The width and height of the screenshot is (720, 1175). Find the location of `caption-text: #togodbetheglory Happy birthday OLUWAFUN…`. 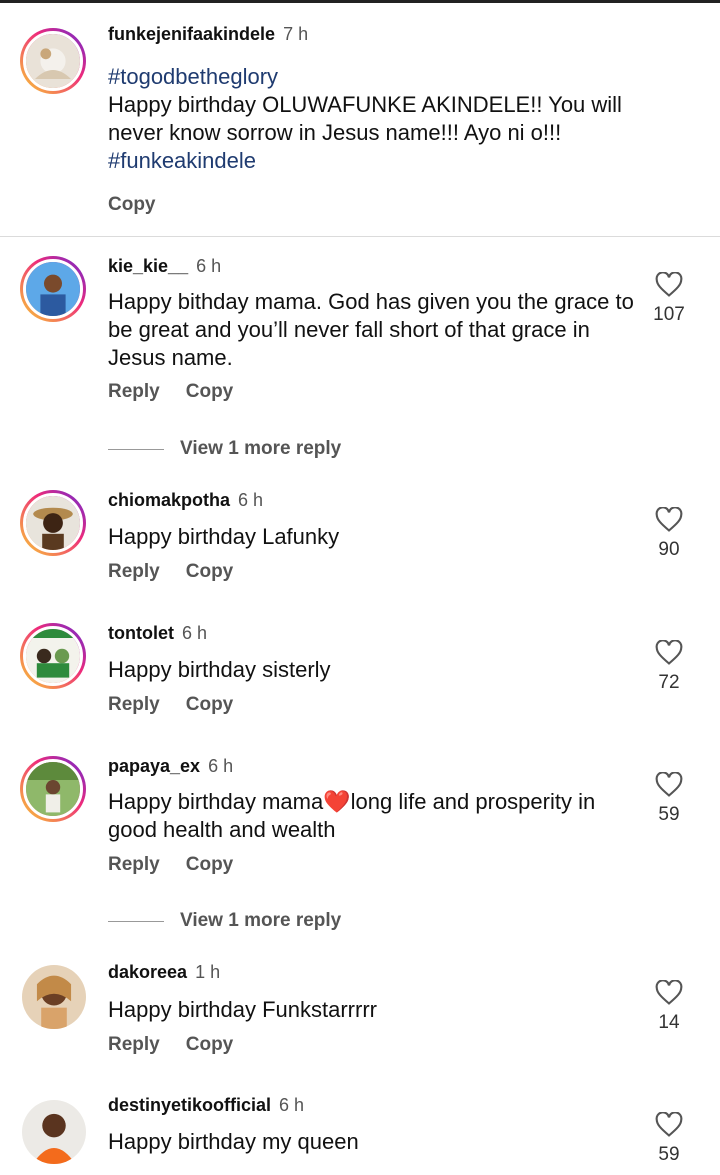

caption-text: #togodbetheglory Happy birthday OLUWAFUN… is located at coordinates (388, 119).